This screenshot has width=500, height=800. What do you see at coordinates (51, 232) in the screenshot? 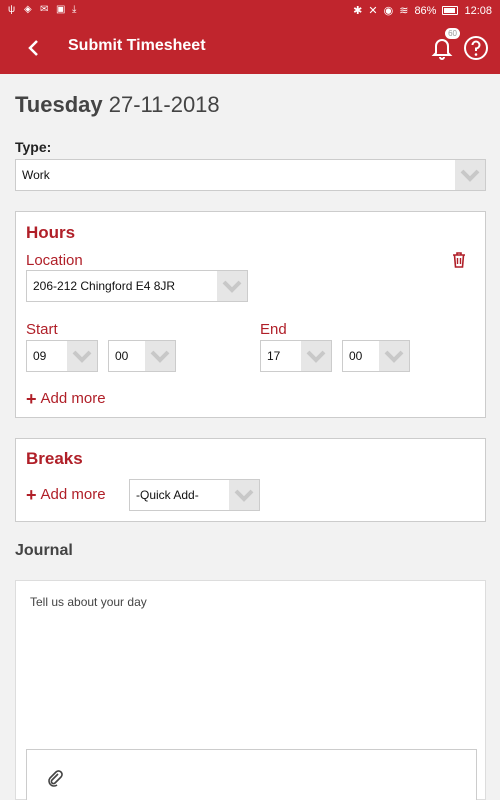
I see `hours-title: Hours` at bounding box center [51, 232].